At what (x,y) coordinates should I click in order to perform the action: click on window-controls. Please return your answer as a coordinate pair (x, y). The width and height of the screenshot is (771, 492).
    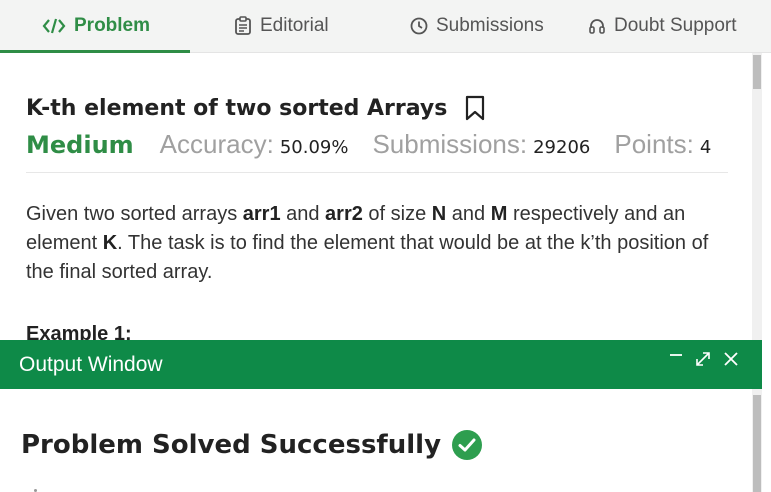
    Looking at the image, I should click on (699, 359).